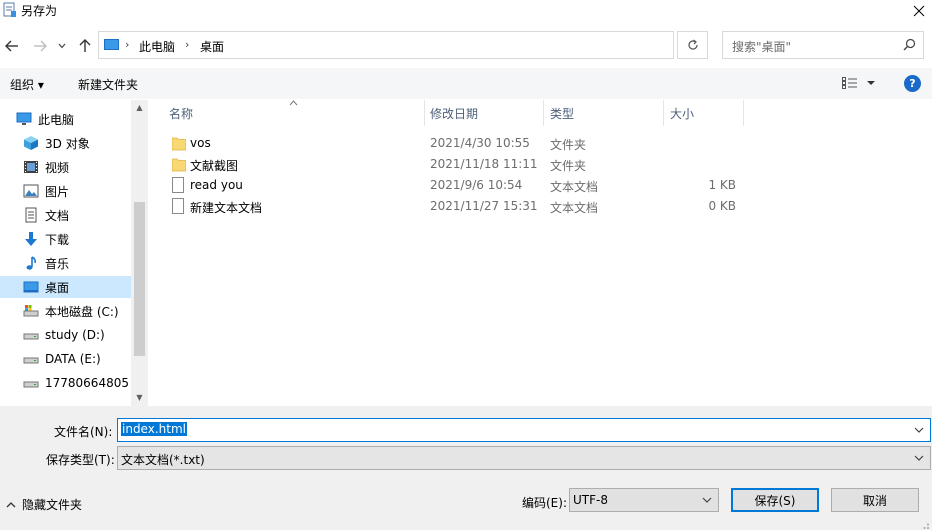  I want to click on nav-item-this-pc: 此电脑, so click(65, 119).